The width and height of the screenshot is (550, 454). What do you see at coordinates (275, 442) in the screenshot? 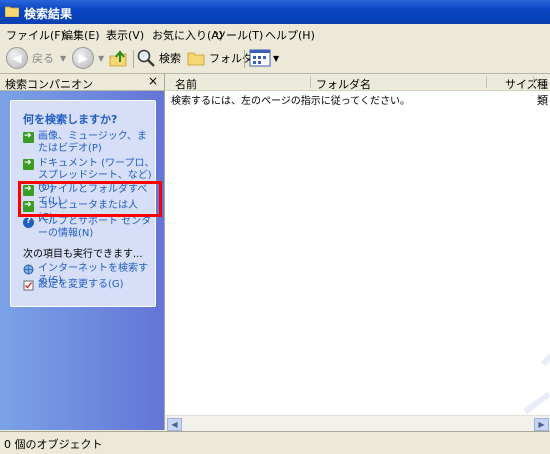
I see `status-bar: 0 個のオブジェクト` at bounding box center [275, 442].